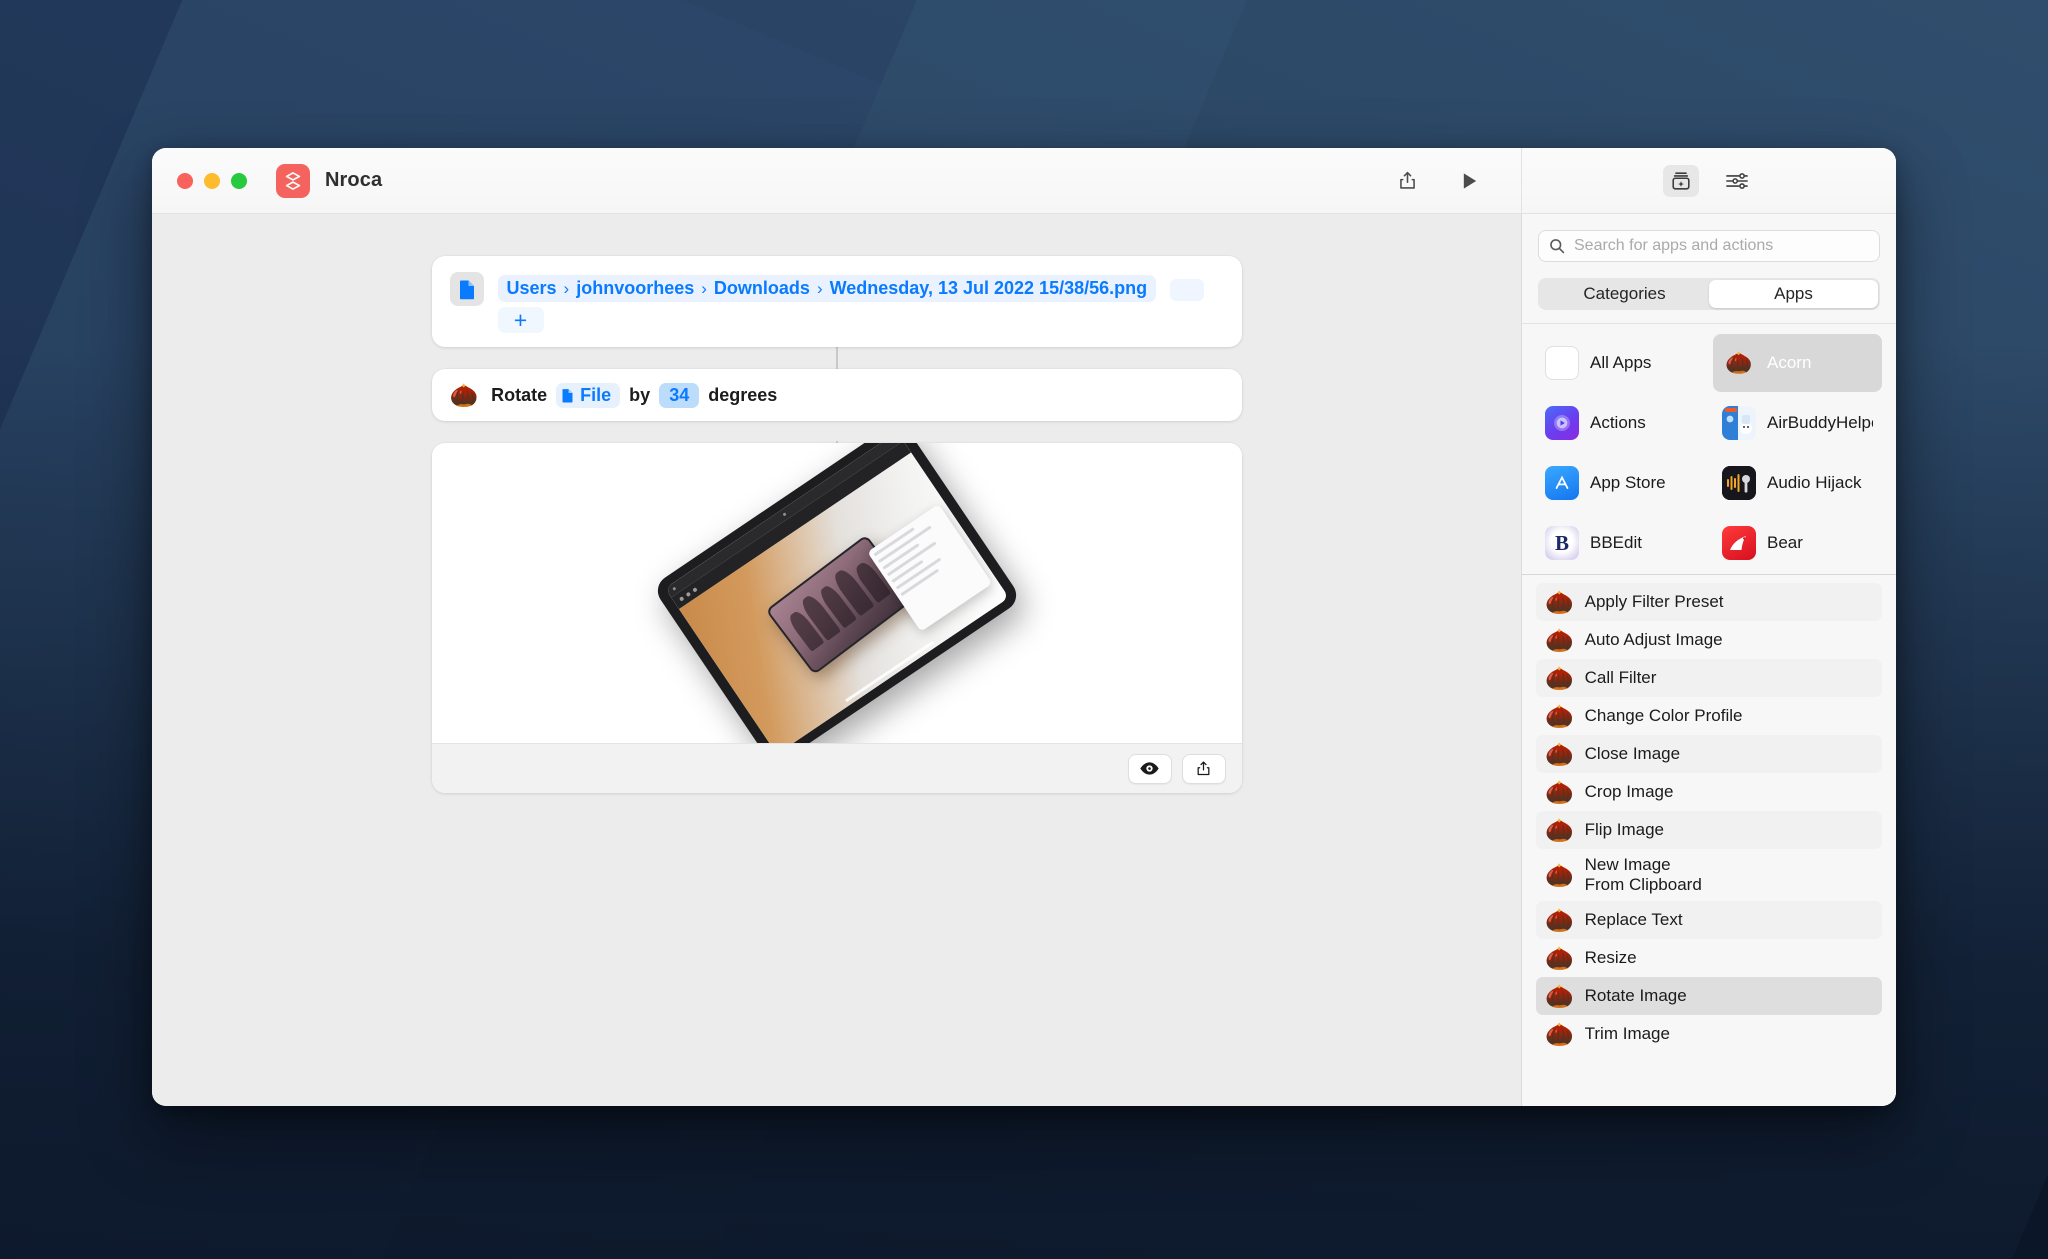  Describe the element at coordinates (1654, 602) in the screenshot. I see `action-label: Apply Filter Preset` at that location.